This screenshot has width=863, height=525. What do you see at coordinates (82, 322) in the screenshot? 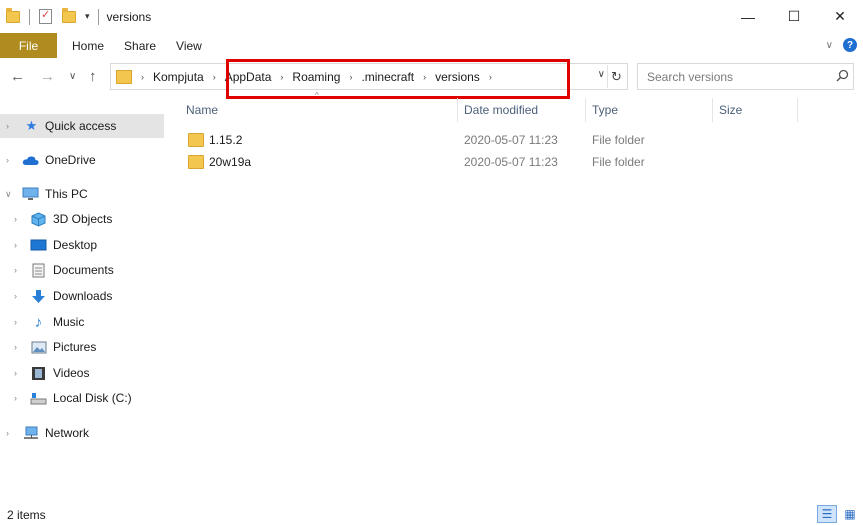
I see `sidebar-item-music: › ♪ Music` at bounding box center [82, 322].